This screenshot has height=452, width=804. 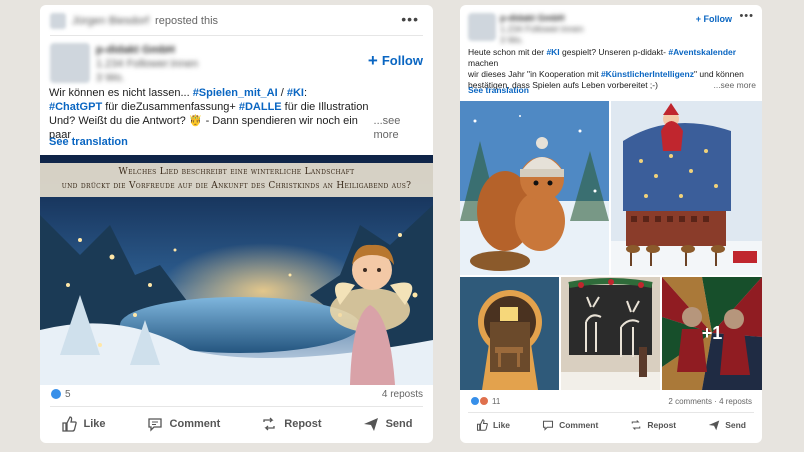 I want to click on keyhole-image, so click(x=509, y=333).